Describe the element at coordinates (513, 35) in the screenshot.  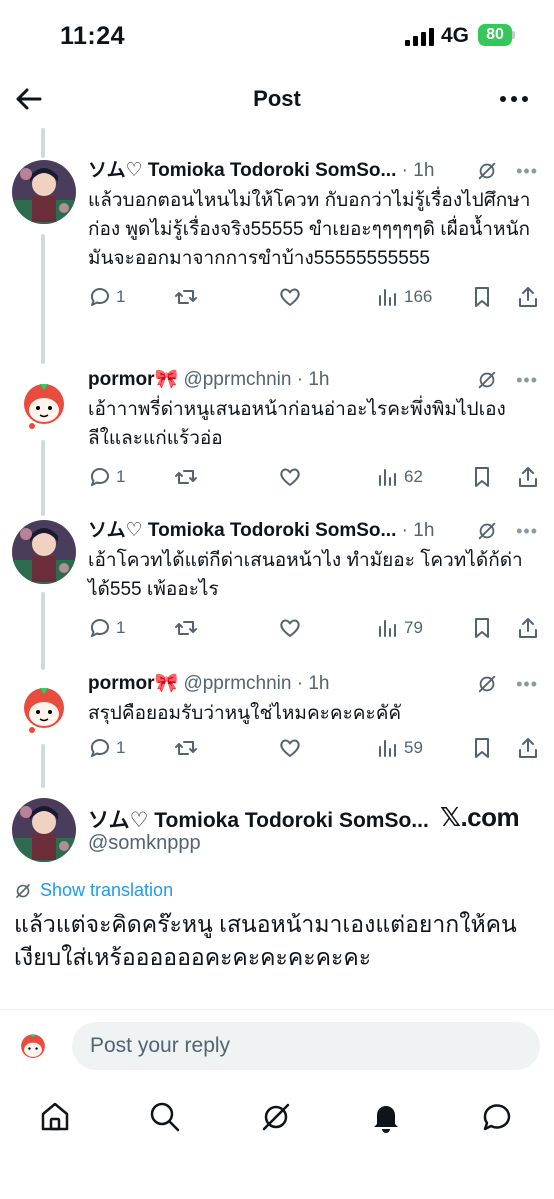
I see `battery-tip` at that location.